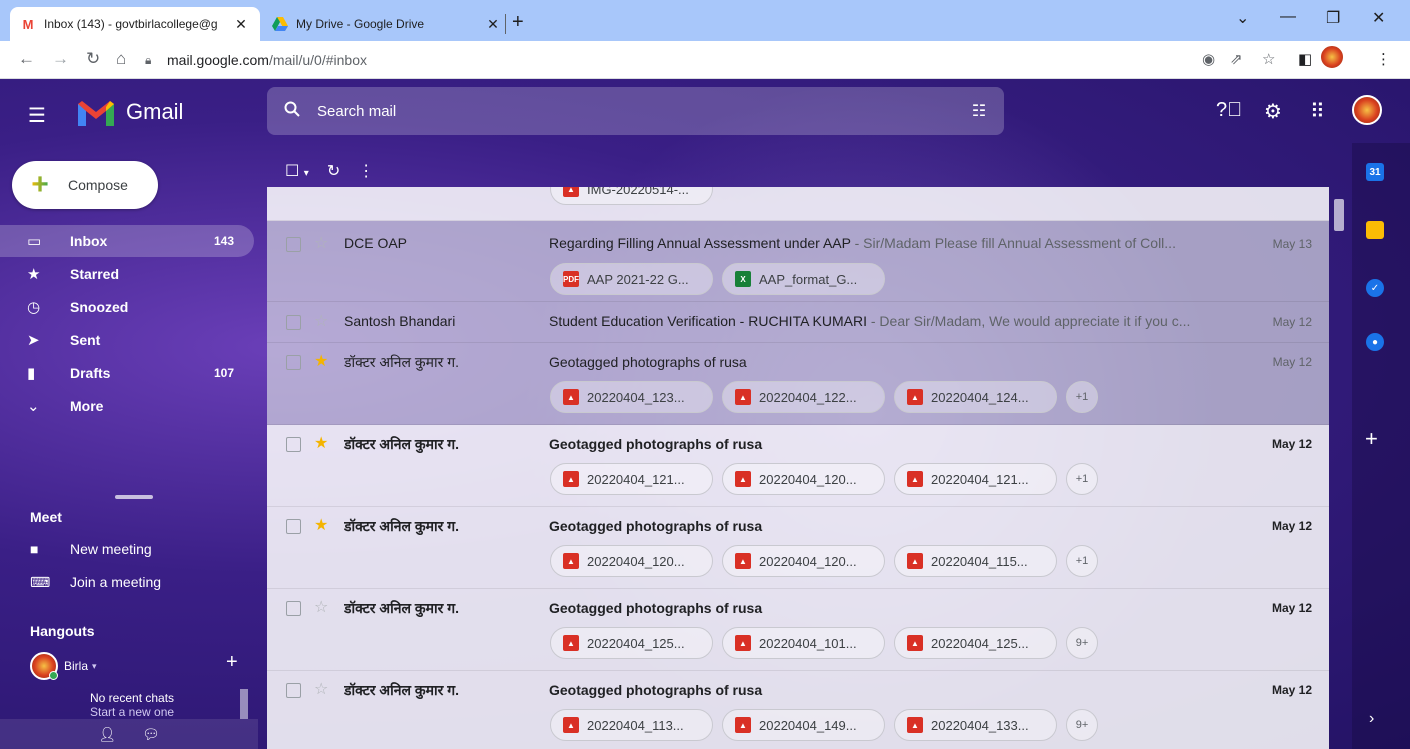  Describe the element at coordinates (1339, 215) in the screenshot. I see `email-list-scrollbar` at that location.